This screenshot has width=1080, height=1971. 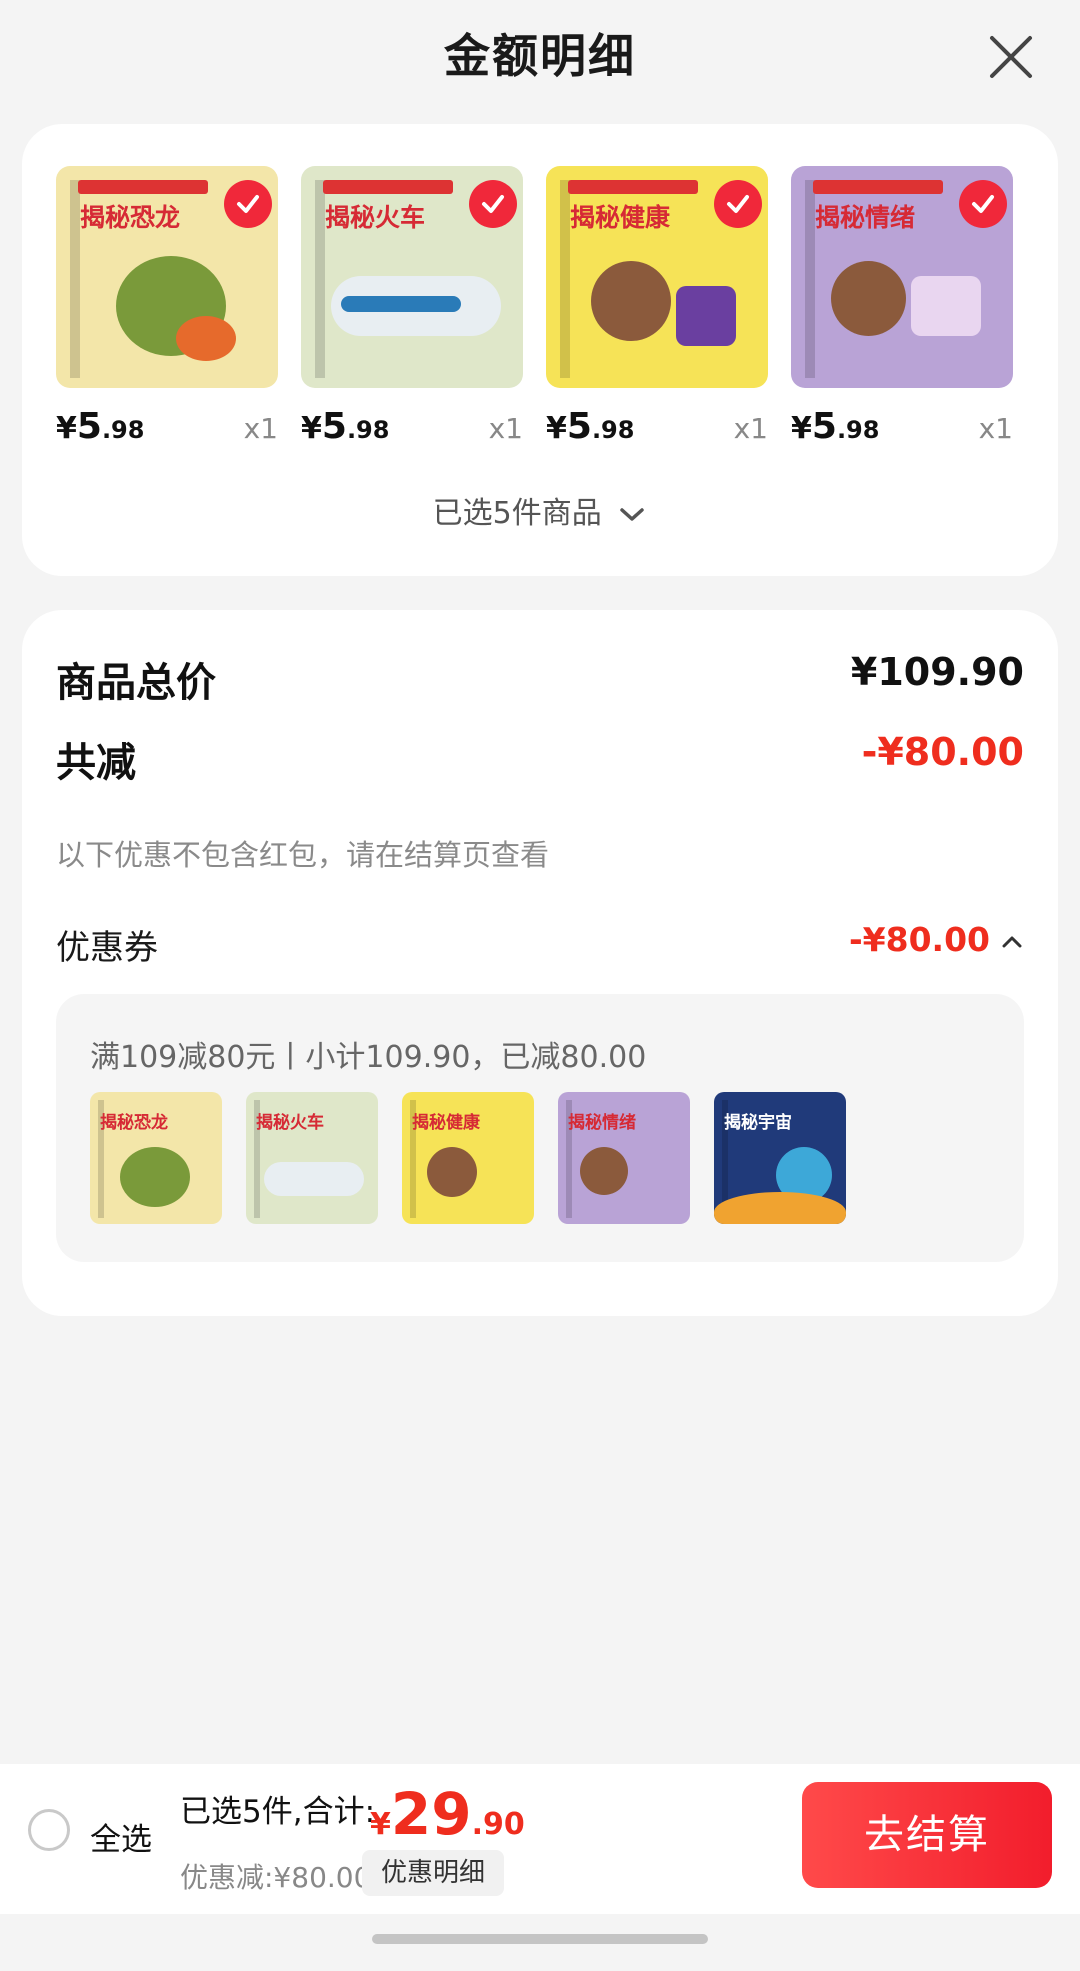 I want to click on coupon-book-title: 揭秘健康, so click(x=446, y=1123).